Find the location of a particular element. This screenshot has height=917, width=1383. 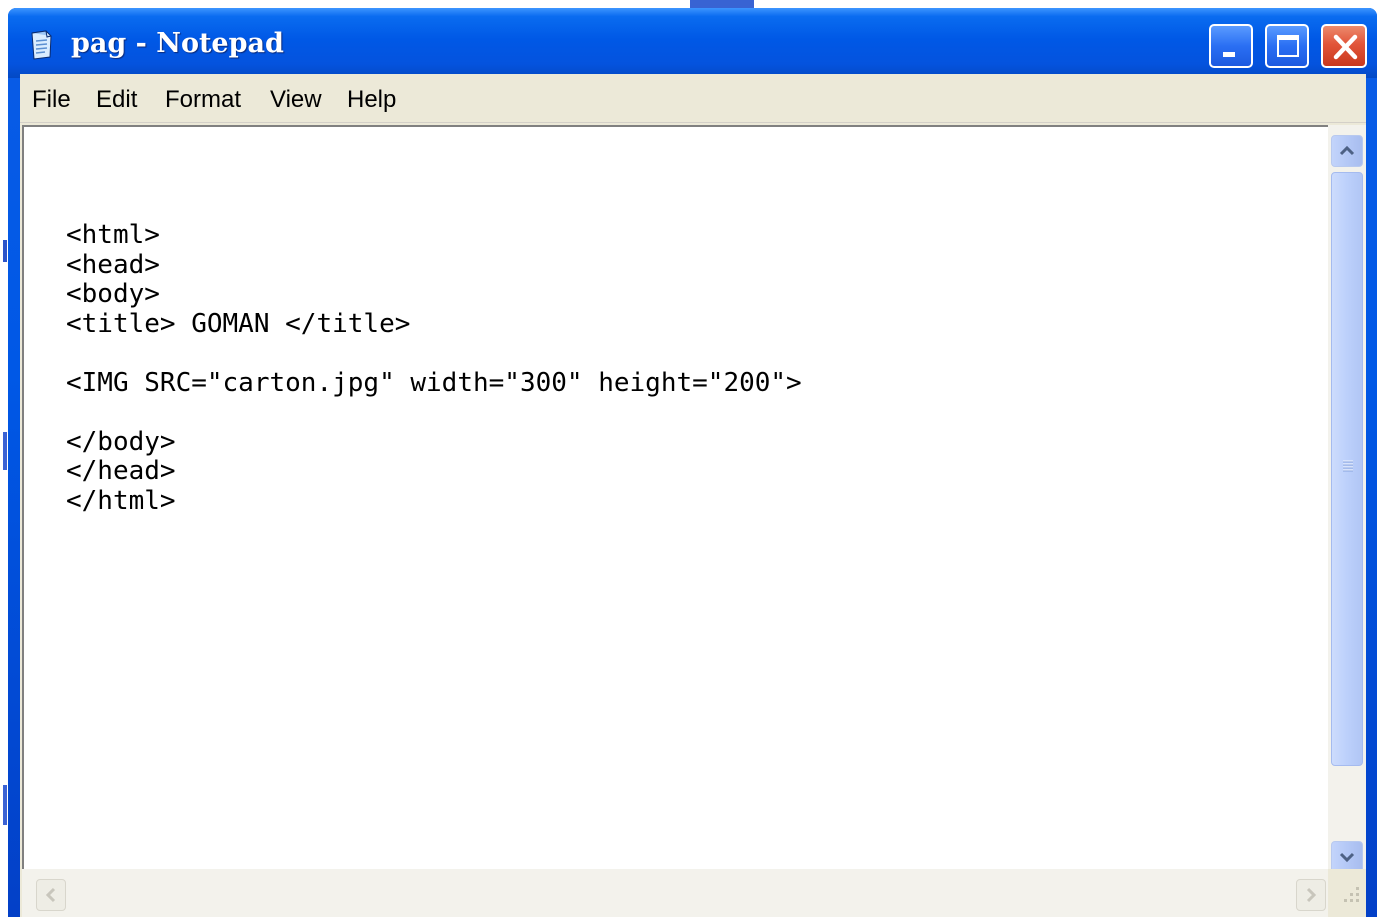

minimize-icon is located at coordinates (1229, 54).